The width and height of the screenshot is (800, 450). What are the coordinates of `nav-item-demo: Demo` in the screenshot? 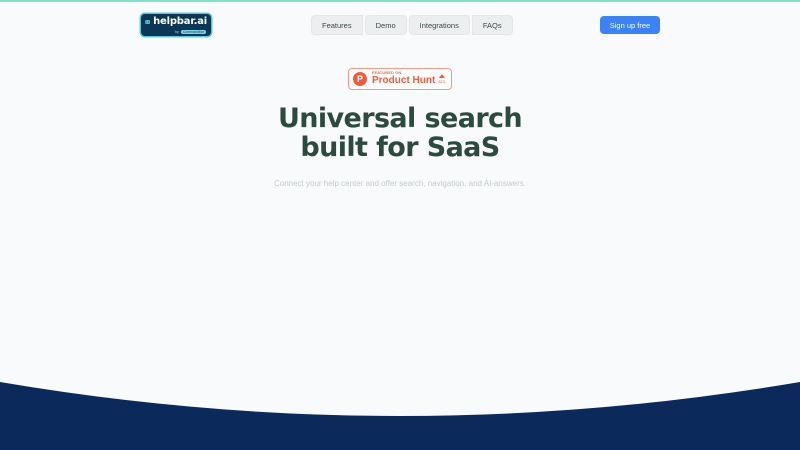 It's located at (385, 25).